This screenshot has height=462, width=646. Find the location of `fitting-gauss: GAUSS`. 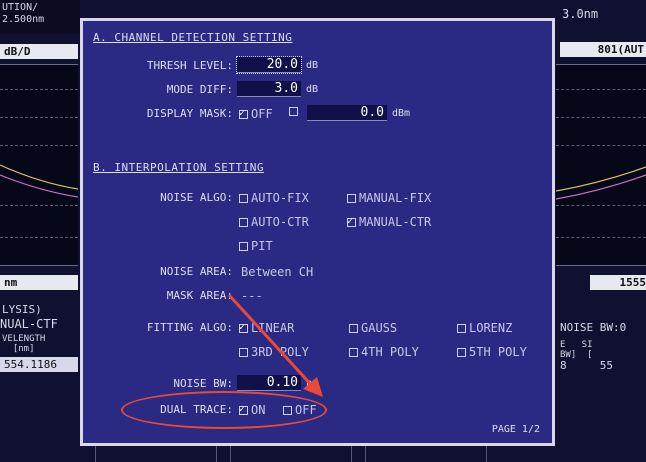

fitting-gauss: GAUSS is located at coordinates (373, 328).